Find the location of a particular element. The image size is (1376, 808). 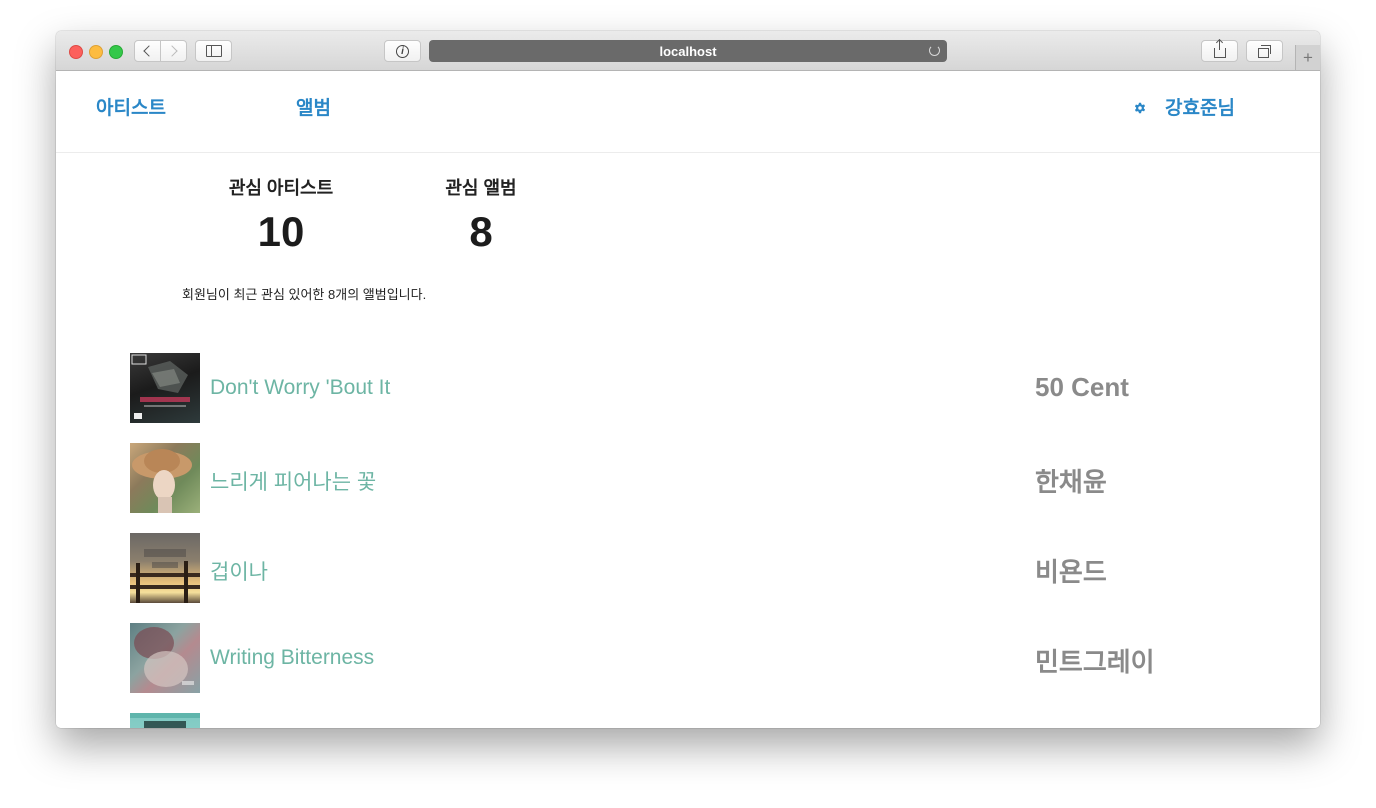

show-tabs-button is located at coordinates (1264, 51).